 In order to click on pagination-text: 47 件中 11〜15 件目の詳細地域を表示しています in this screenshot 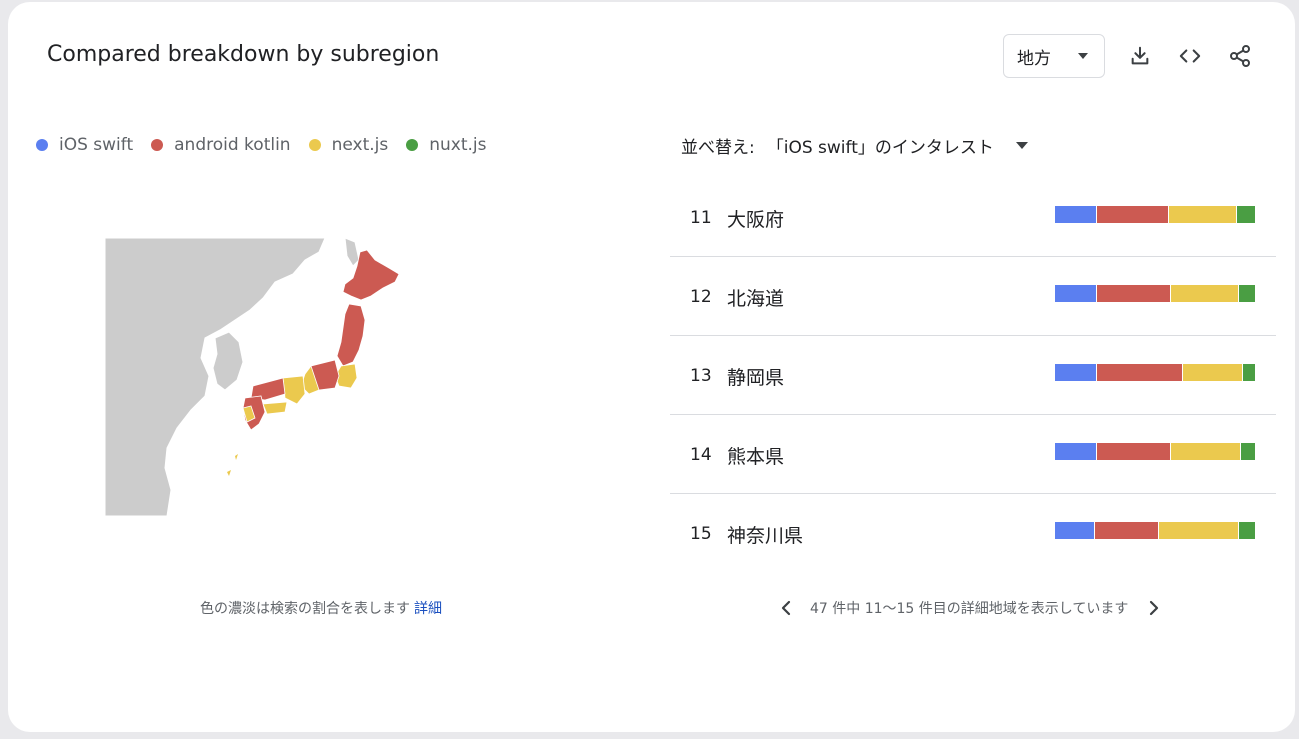, I will do `click(969, 609)`.